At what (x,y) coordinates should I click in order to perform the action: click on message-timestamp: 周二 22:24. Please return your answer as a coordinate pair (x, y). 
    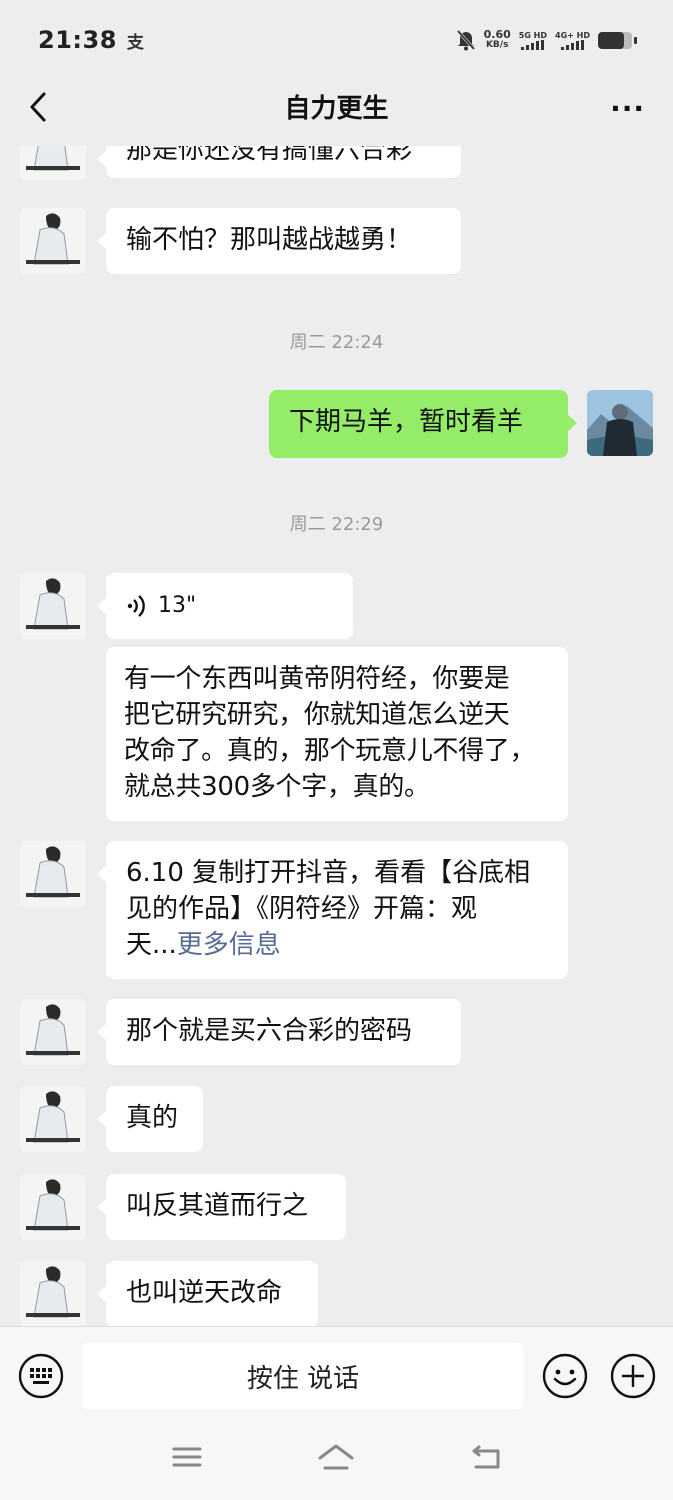
    Looking at the image, I should click on (336, 342).